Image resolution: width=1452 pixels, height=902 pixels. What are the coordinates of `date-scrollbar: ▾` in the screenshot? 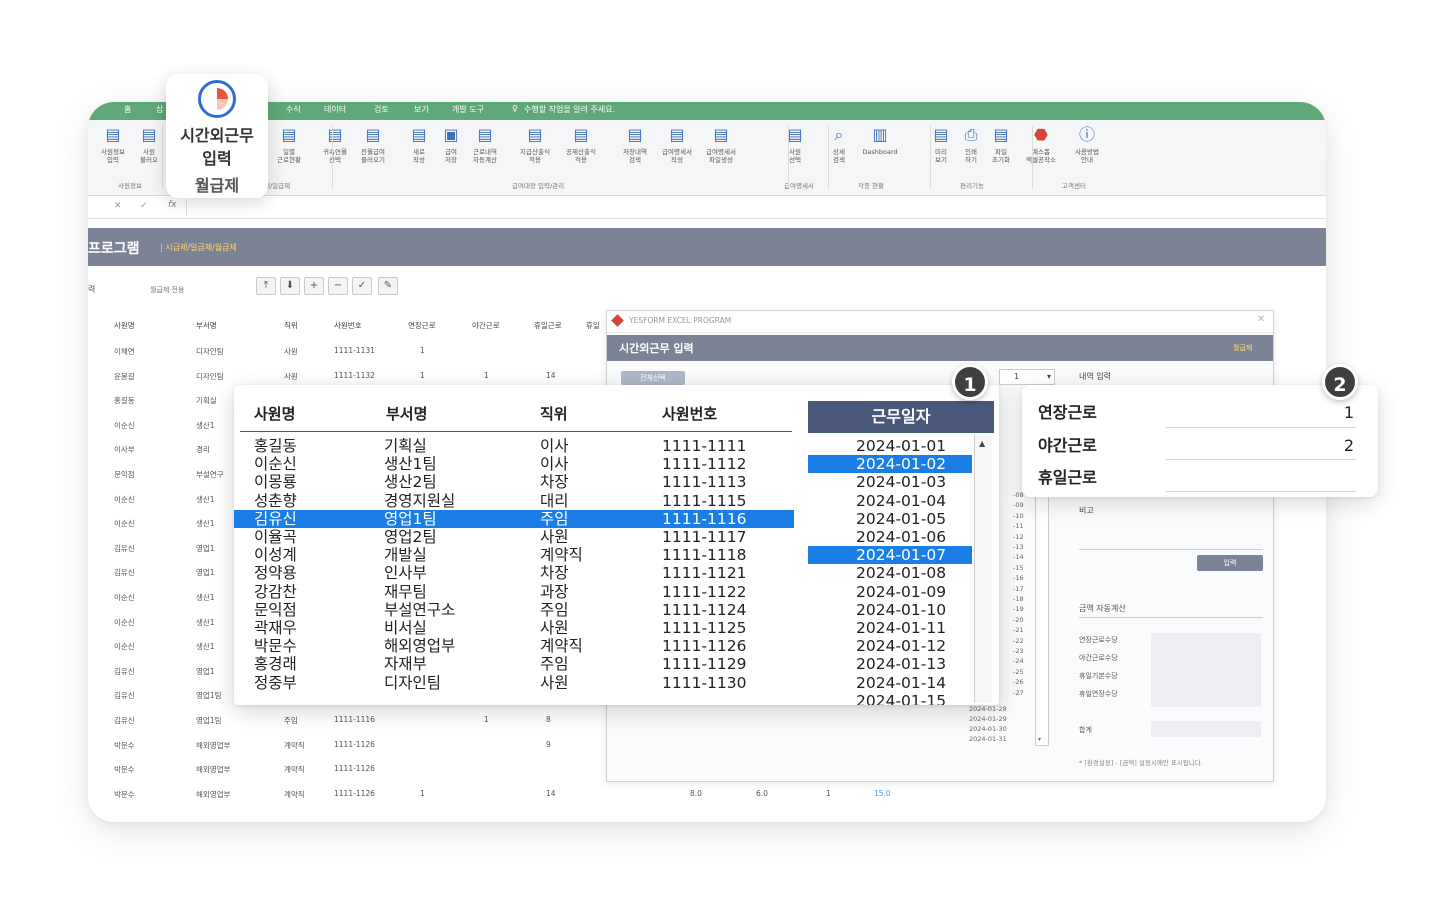 It's located at (1042, 621).